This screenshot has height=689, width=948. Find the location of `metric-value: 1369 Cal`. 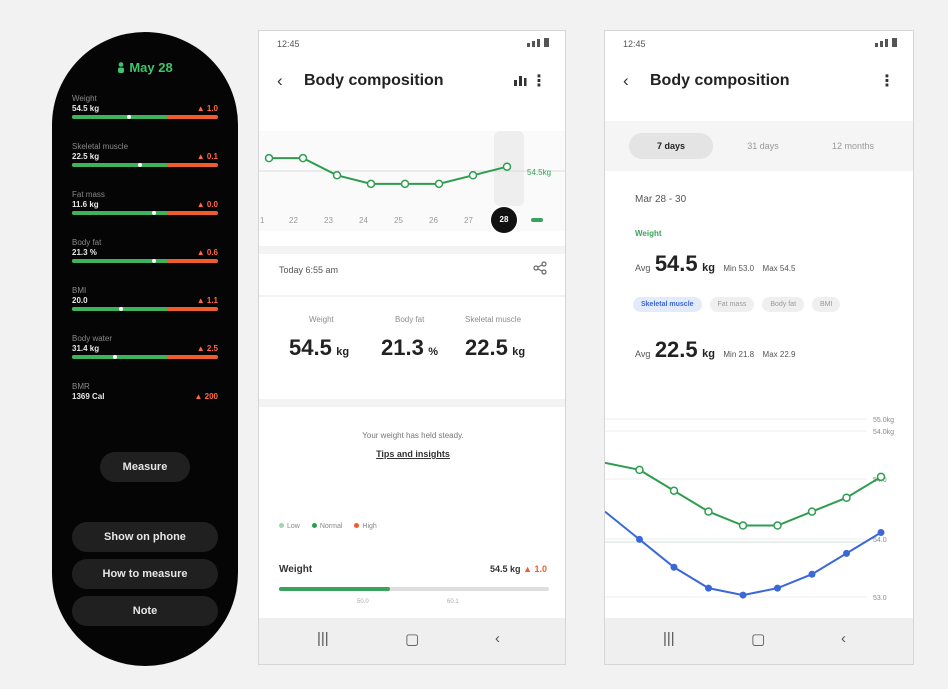

metric-value: 1369 Cal is located at coordinates (88, 396).